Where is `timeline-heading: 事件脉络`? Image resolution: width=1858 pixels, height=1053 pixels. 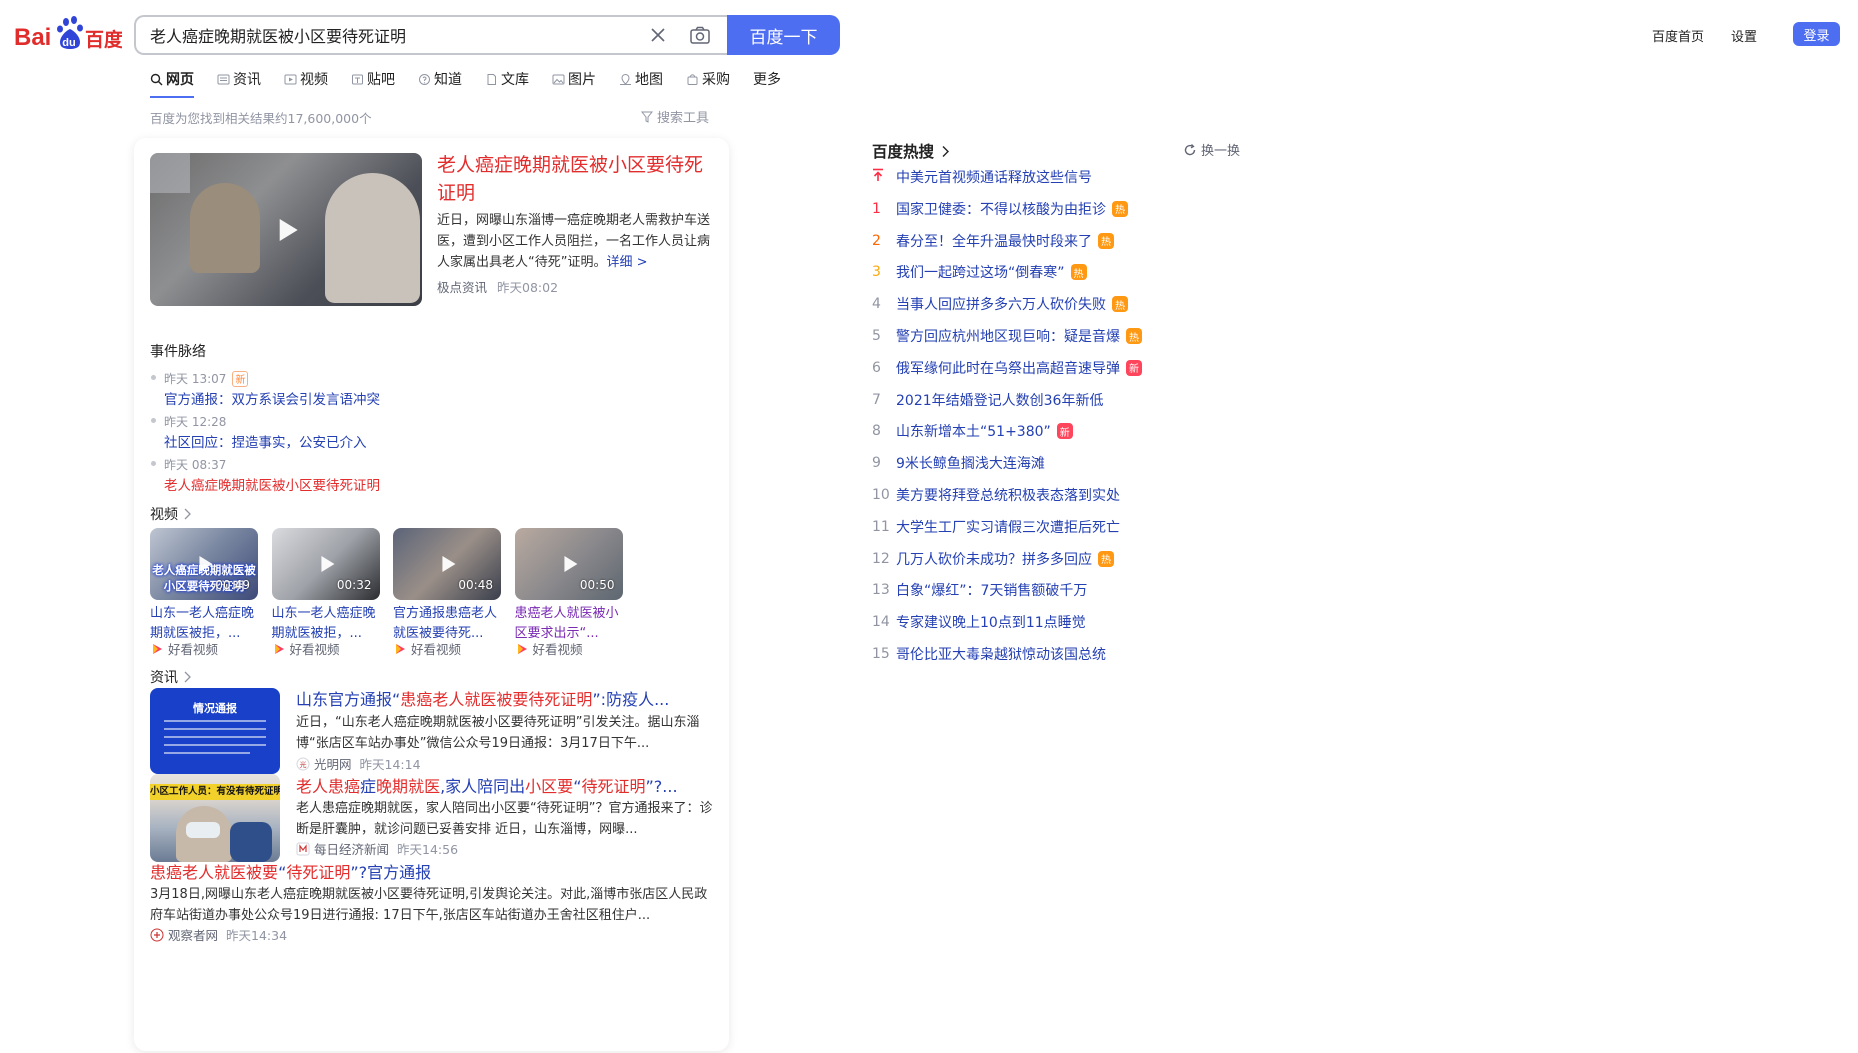
timeline-heading: 事件脉络 is located at coordinates (178, 352).